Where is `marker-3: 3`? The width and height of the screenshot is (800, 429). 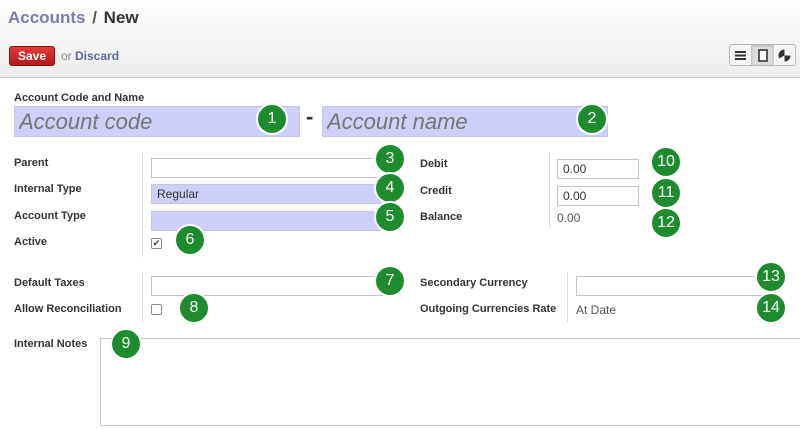 marker-3: 3 is located at coordinates (390, 159).